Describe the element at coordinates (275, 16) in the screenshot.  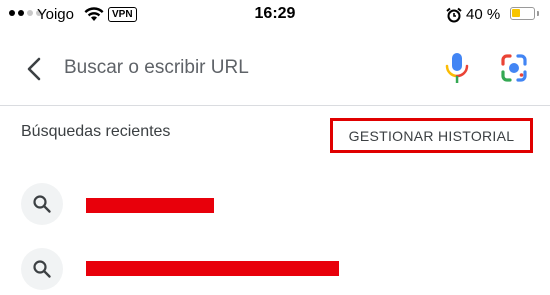
I see `status-bar: Yoigo VPN 16:29 40 %` at that location.